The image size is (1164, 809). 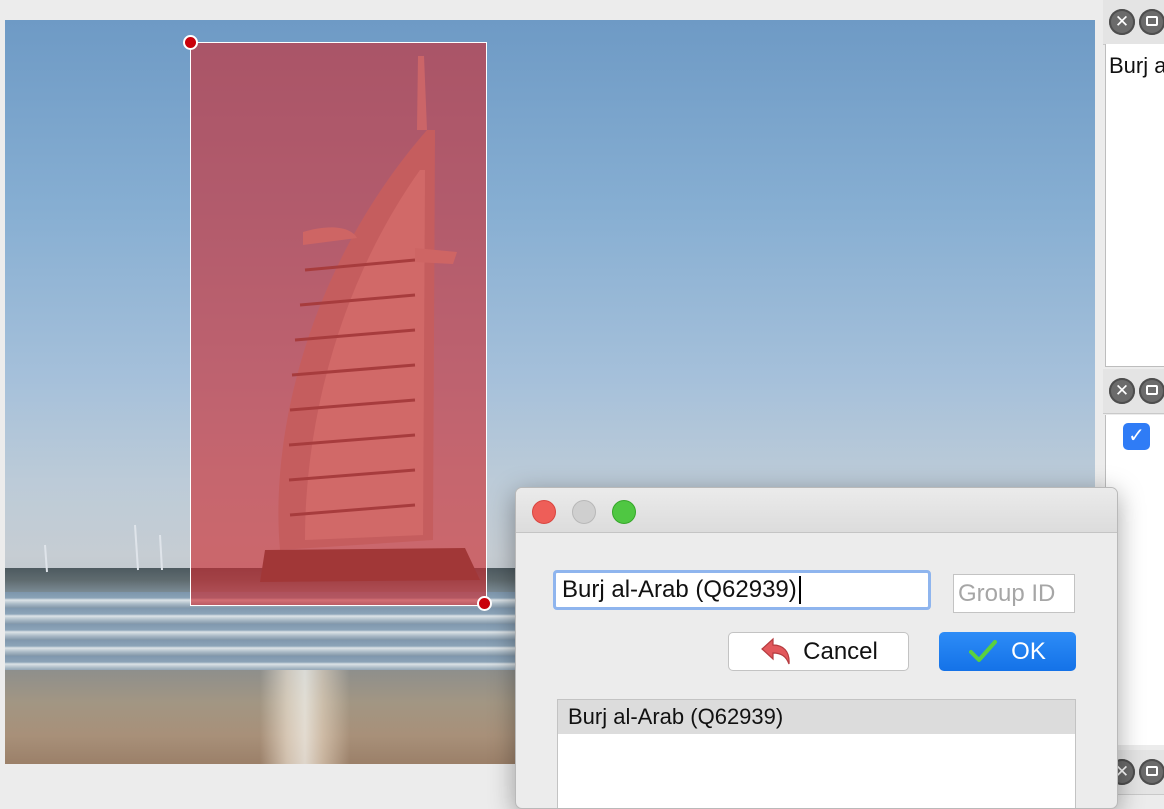 I want to click on checkmark-icon: ✓, so click(x=1136, y=436).